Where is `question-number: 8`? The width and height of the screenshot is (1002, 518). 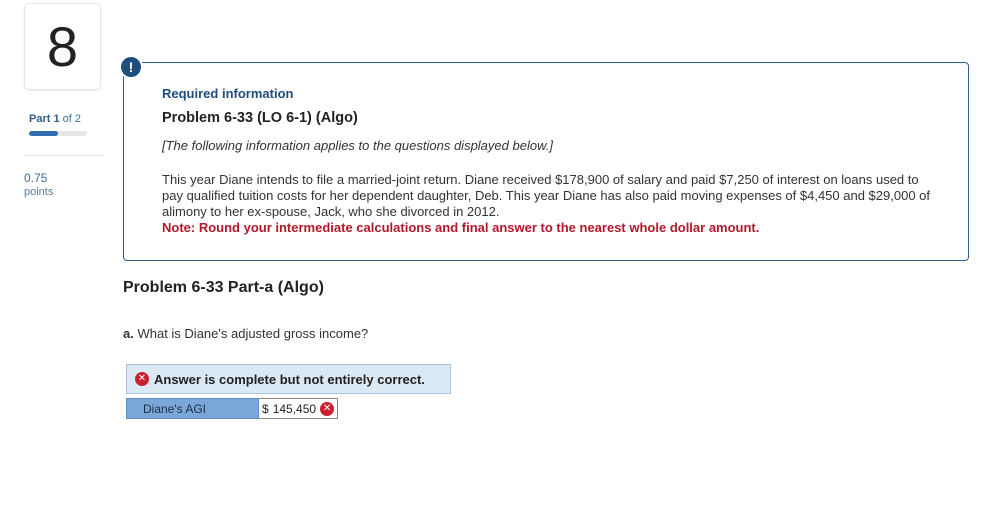 question-number: 8 is located at coordinates (62, 46).